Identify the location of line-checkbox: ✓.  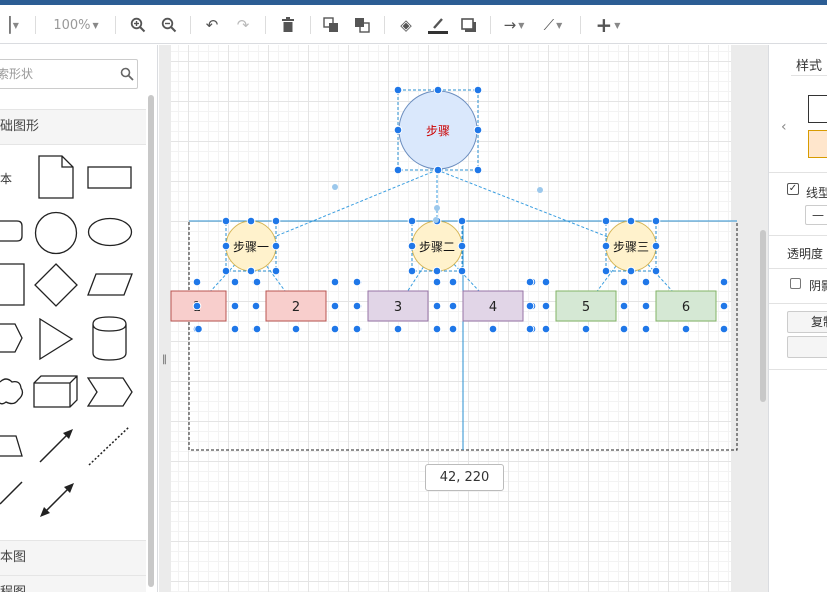
(793, 189).